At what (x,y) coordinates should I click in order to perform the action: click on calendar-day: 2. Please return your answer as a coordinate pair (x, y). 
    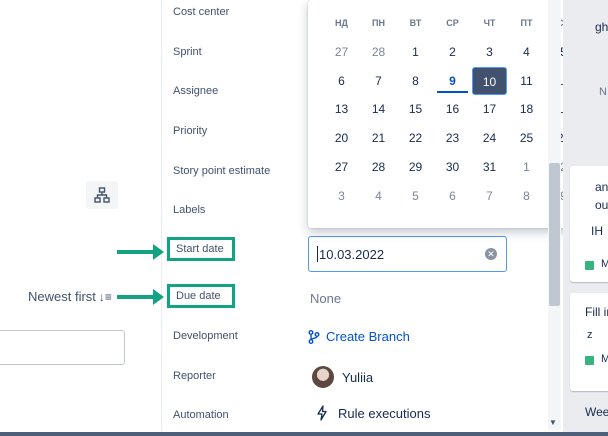
    Looking at the image, I should click on (452, 52).